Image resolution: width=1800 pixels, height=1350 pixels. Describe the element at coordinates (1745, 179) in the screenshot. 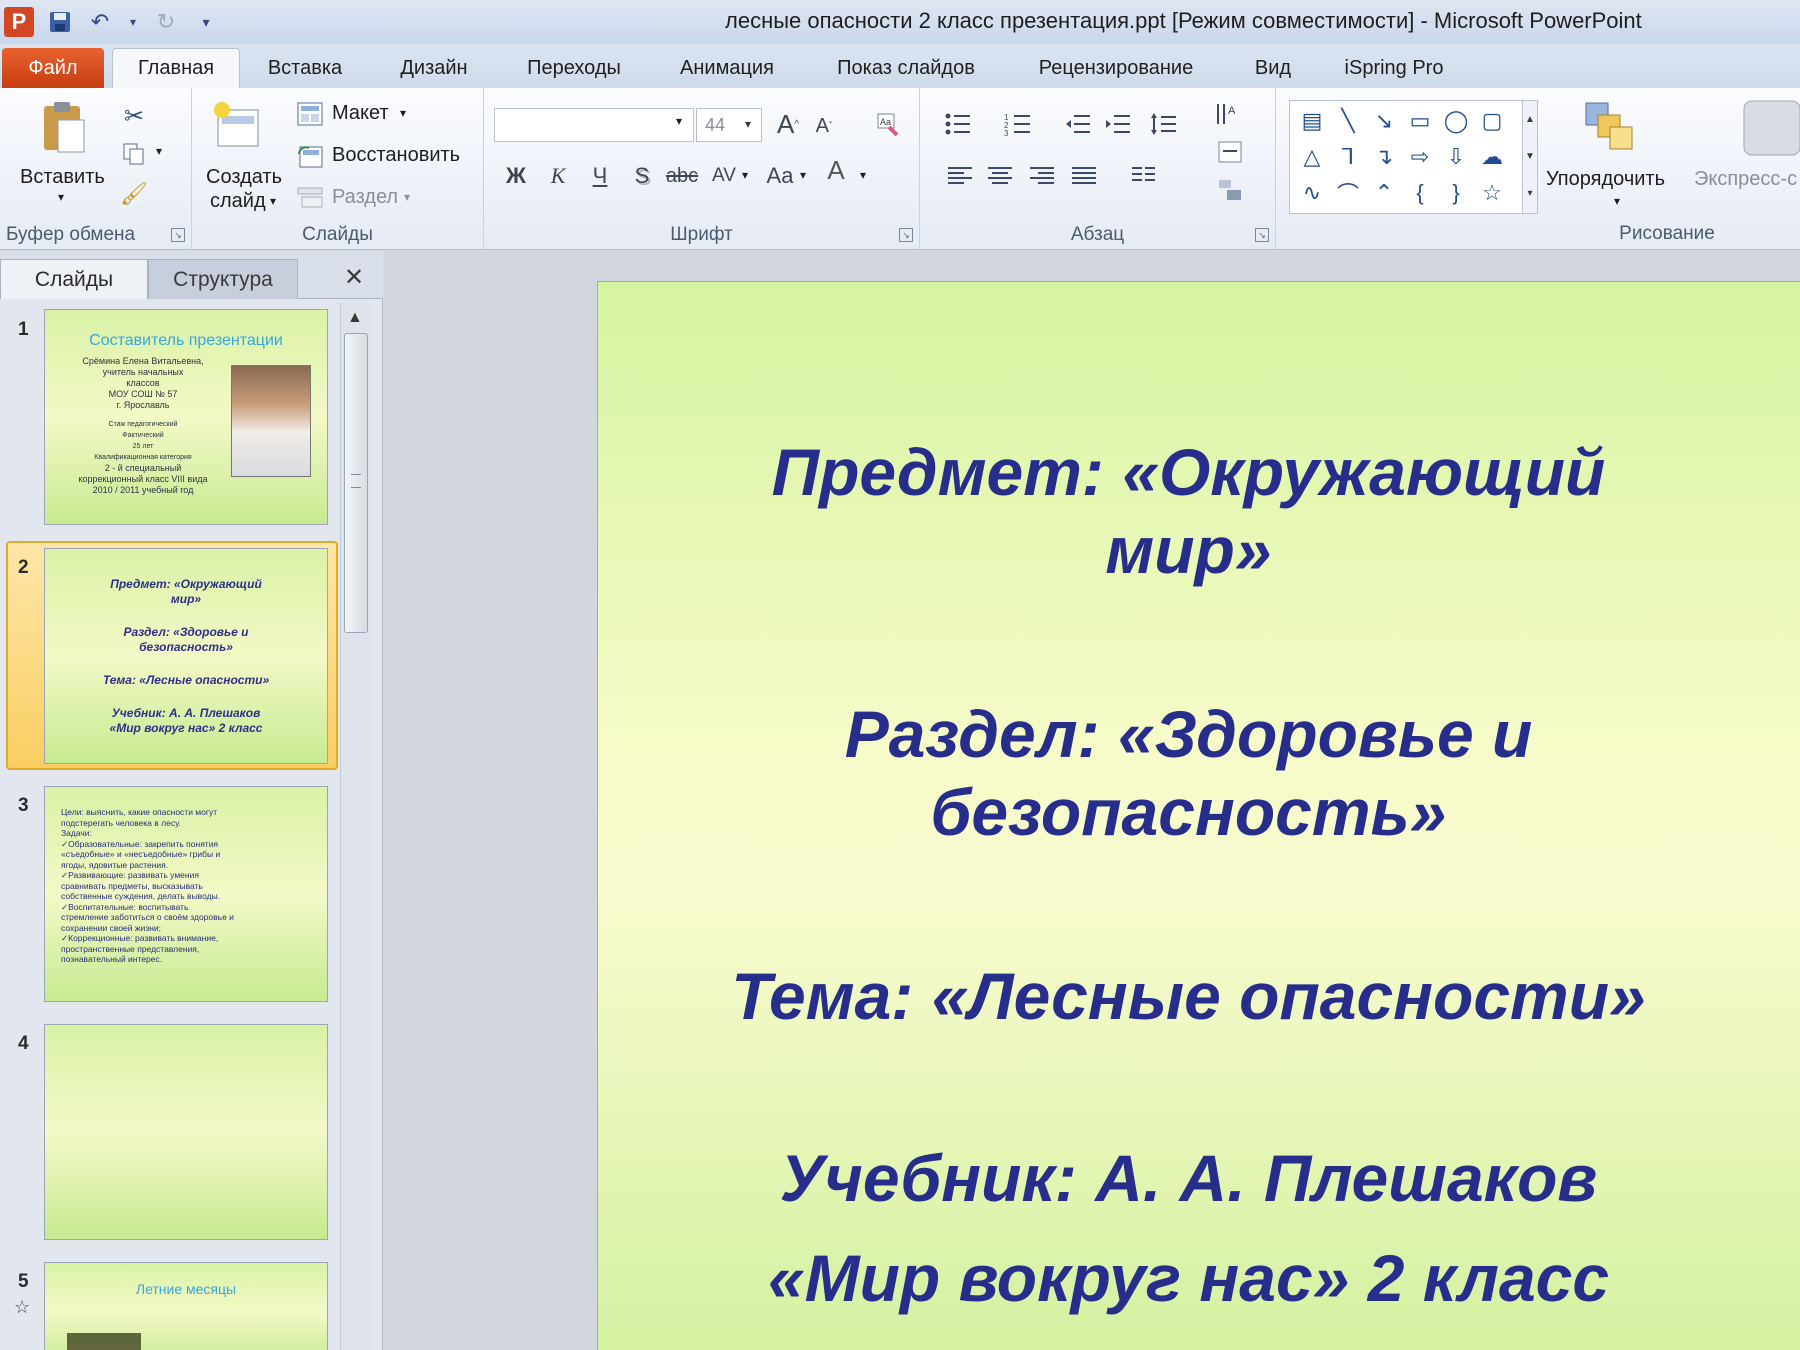

I see `quick-styles-button: Экспресс-с` at that location.